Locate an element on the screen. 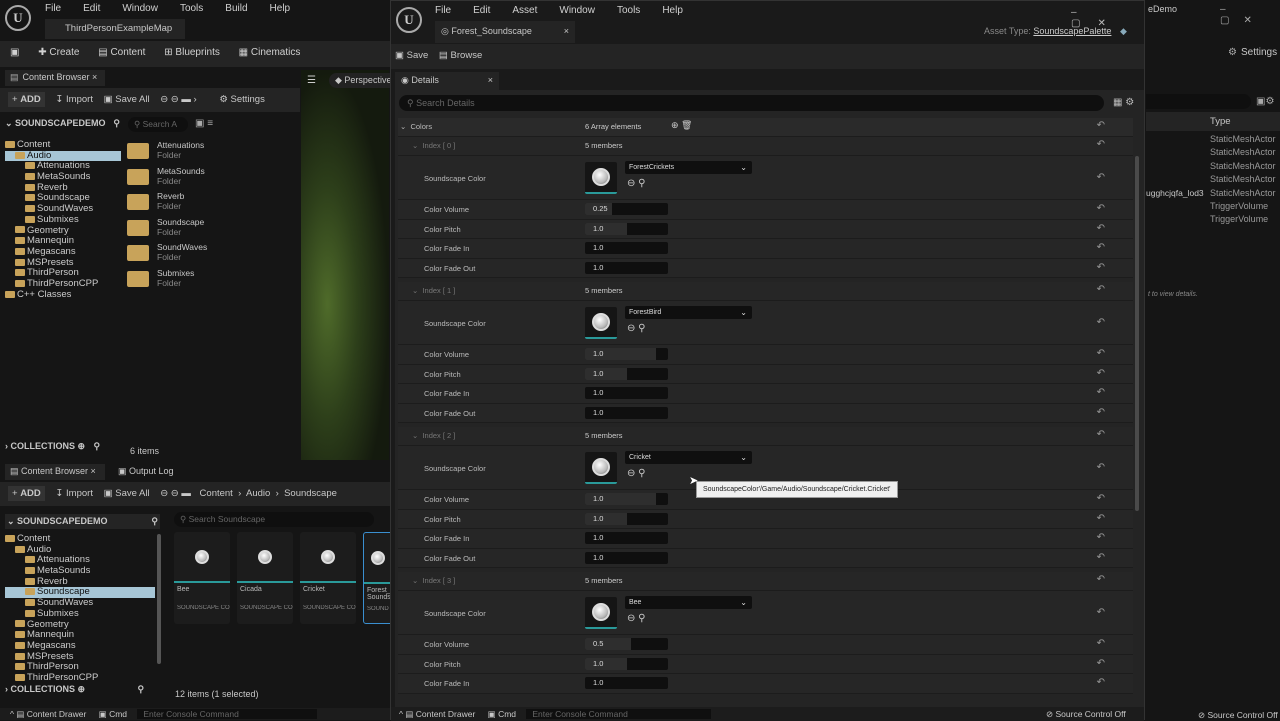 The height and width of the screenshot is (721, 1280). folder-item: Soundscape Folder is located at coordinates (212, 230).